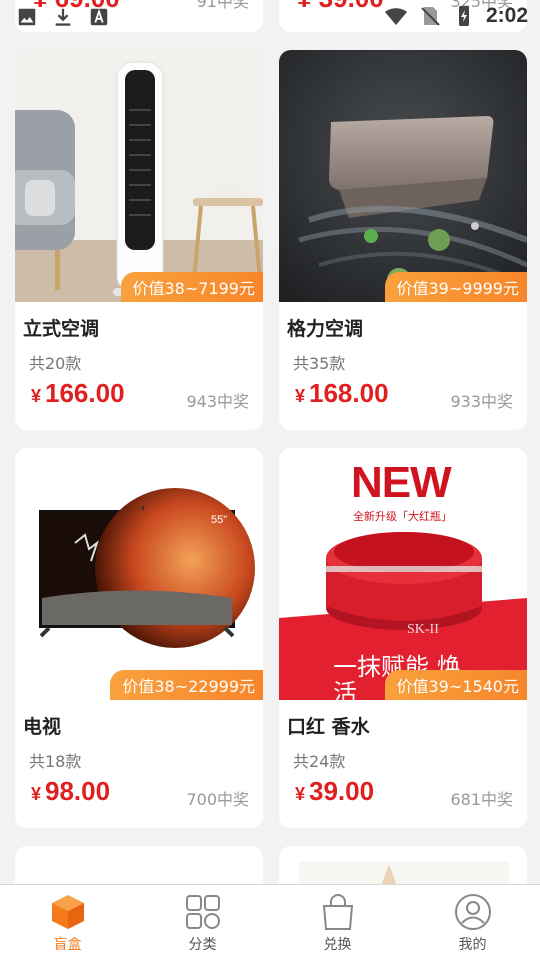 The image size is (540, 960). Describe the element at coordinates (219, 520) in the screenshot. I see `tv-size-badge: 55"` at that location.